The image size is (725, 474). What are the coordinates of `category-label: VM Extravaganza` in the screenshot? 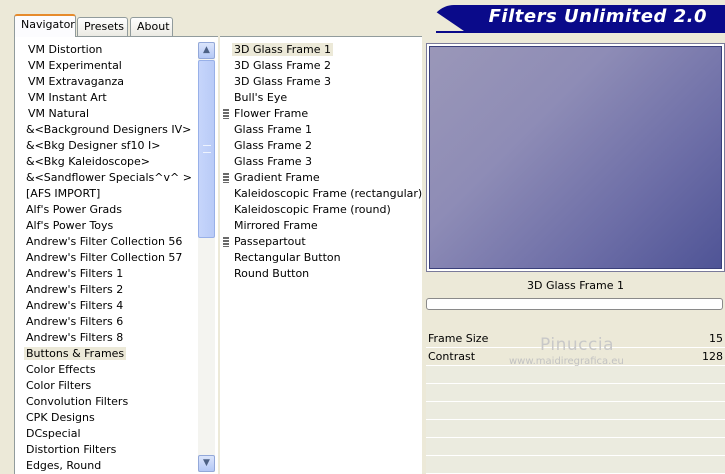 It's located at (76, 81).